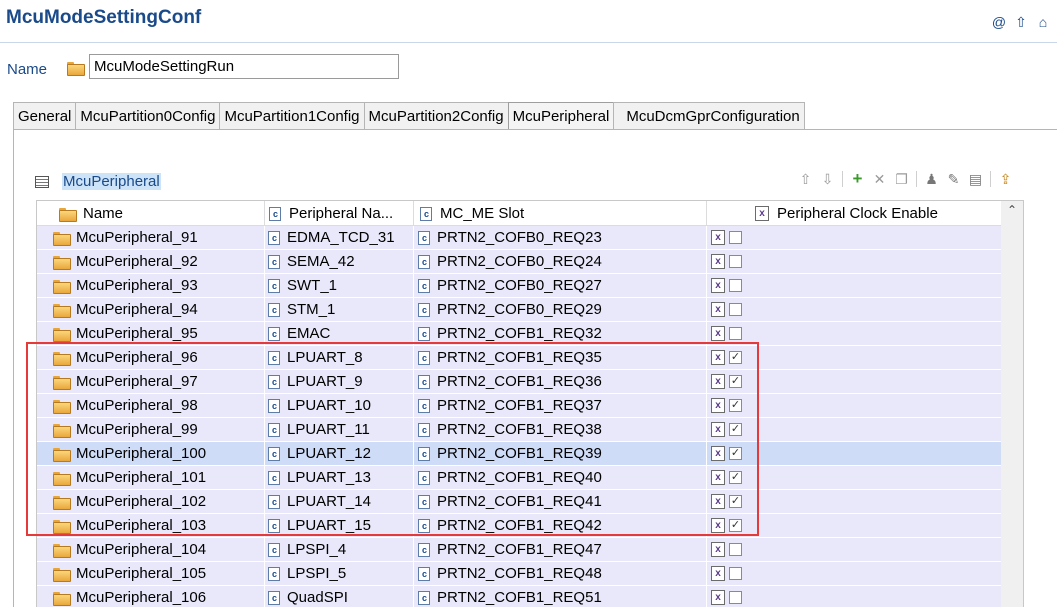 The height and width of the screenshot is (607, 1057). Describe the element at coordinates (151, 213) in the screenshot. I see `column-header-name: Name` at that location.